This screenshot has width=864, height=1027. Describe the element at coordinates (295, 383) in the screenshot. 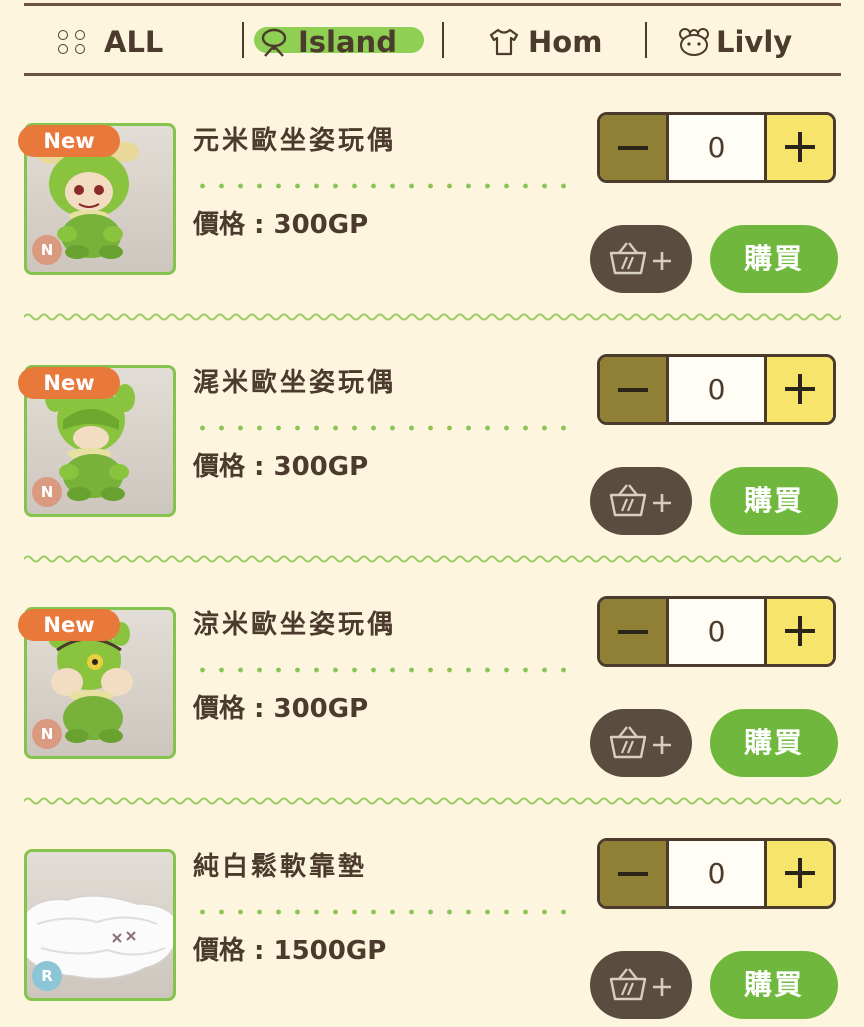

I see `item-name: 浘米歐坐姿玩偶` at that location.